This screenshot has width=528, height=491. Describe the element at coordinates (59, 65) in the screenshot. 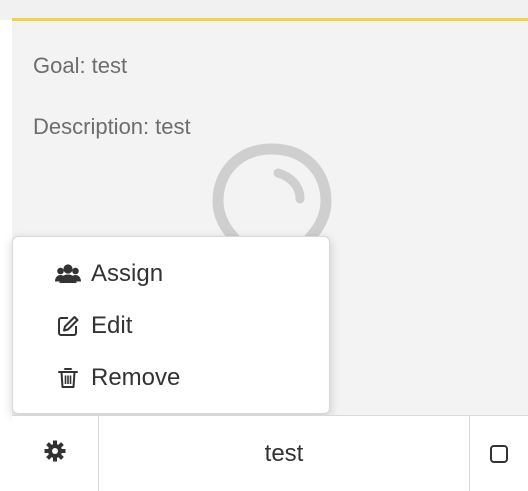

I see `goal-label: Goal:` at that location.